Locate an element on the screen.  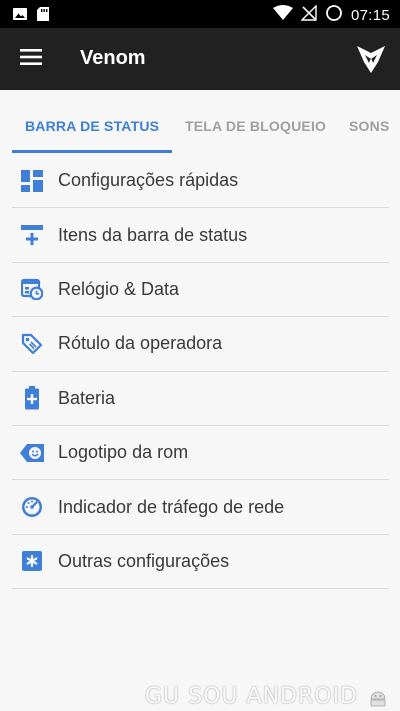
alarm-ring-icon is located at coordinates (334, 15).